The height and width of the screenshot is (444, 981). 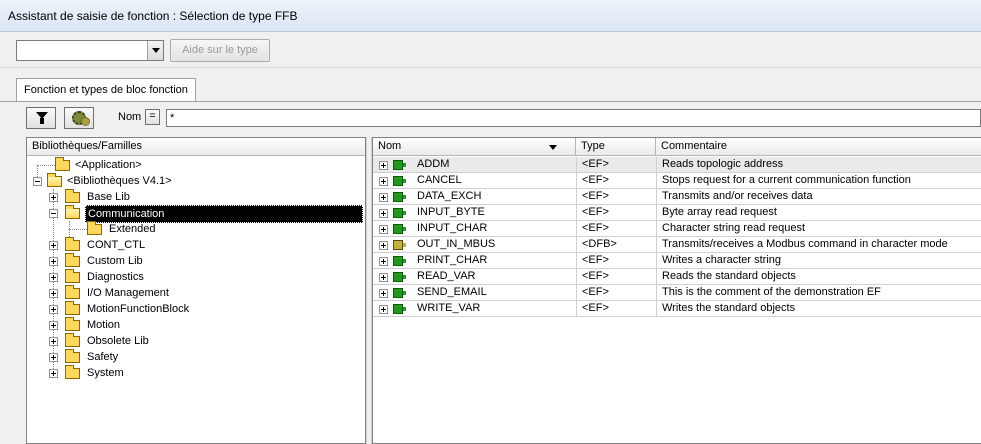 What do you see at coordinates (104, 325) in the screenshot?
I see `tree-item-label: Motion` at bounding box center [104, 325].